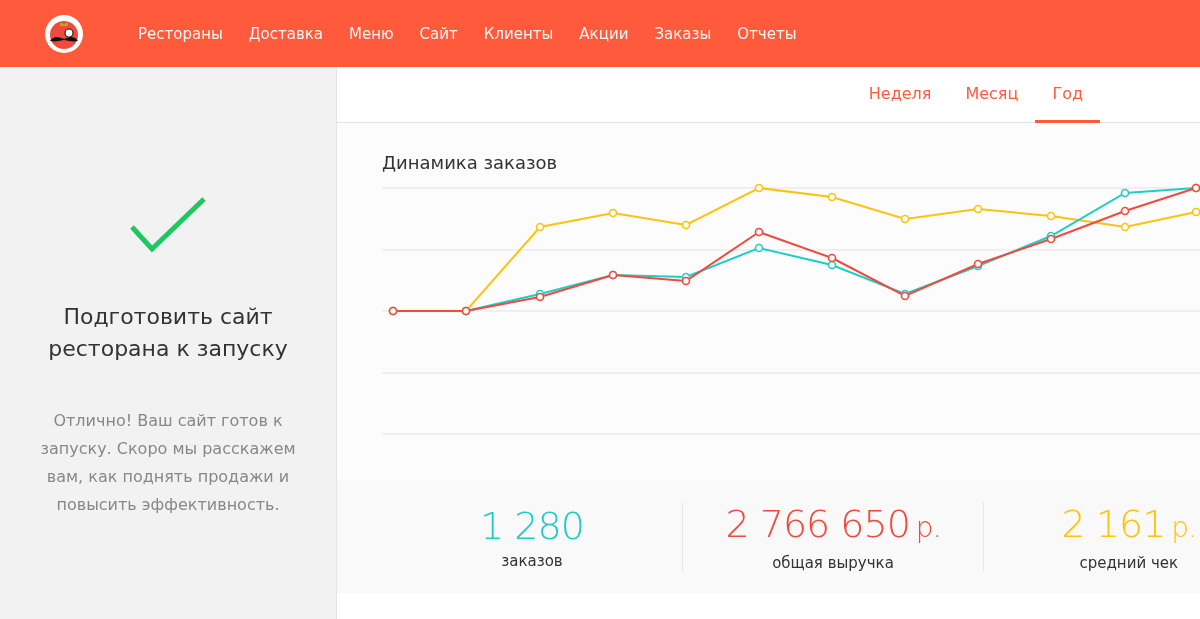  Describe the element at coordinates (438, 33) in the screenshot. I see `nav-link: Сайт` at that location.